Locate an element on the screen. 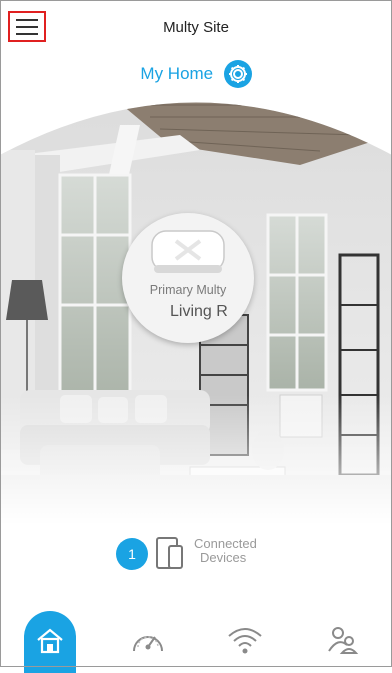  bottom-nav is located at coordinates (196, 642).